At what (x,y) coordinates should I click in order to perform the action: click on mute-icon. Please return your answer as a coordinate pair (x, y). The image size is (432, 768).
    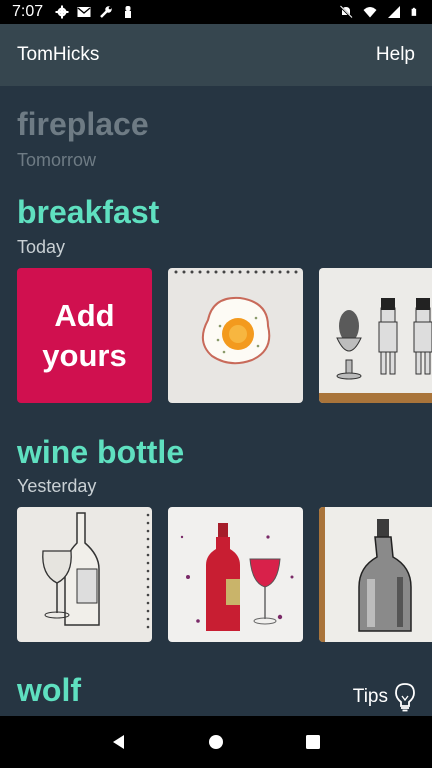
    Looking at the image, I should click on (346, 12).